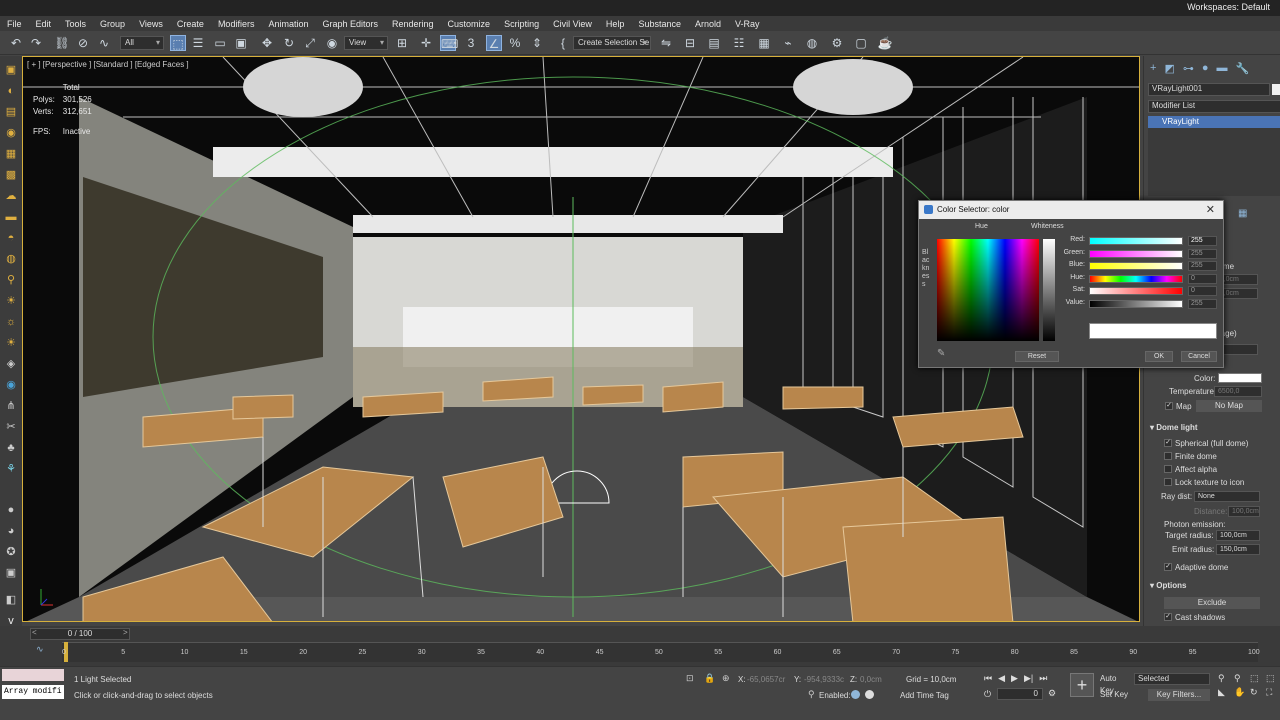  Describe the element at coordinates (11, 573) in the screenshot. I see `vray-vrscene-icon: ▣` at that location.